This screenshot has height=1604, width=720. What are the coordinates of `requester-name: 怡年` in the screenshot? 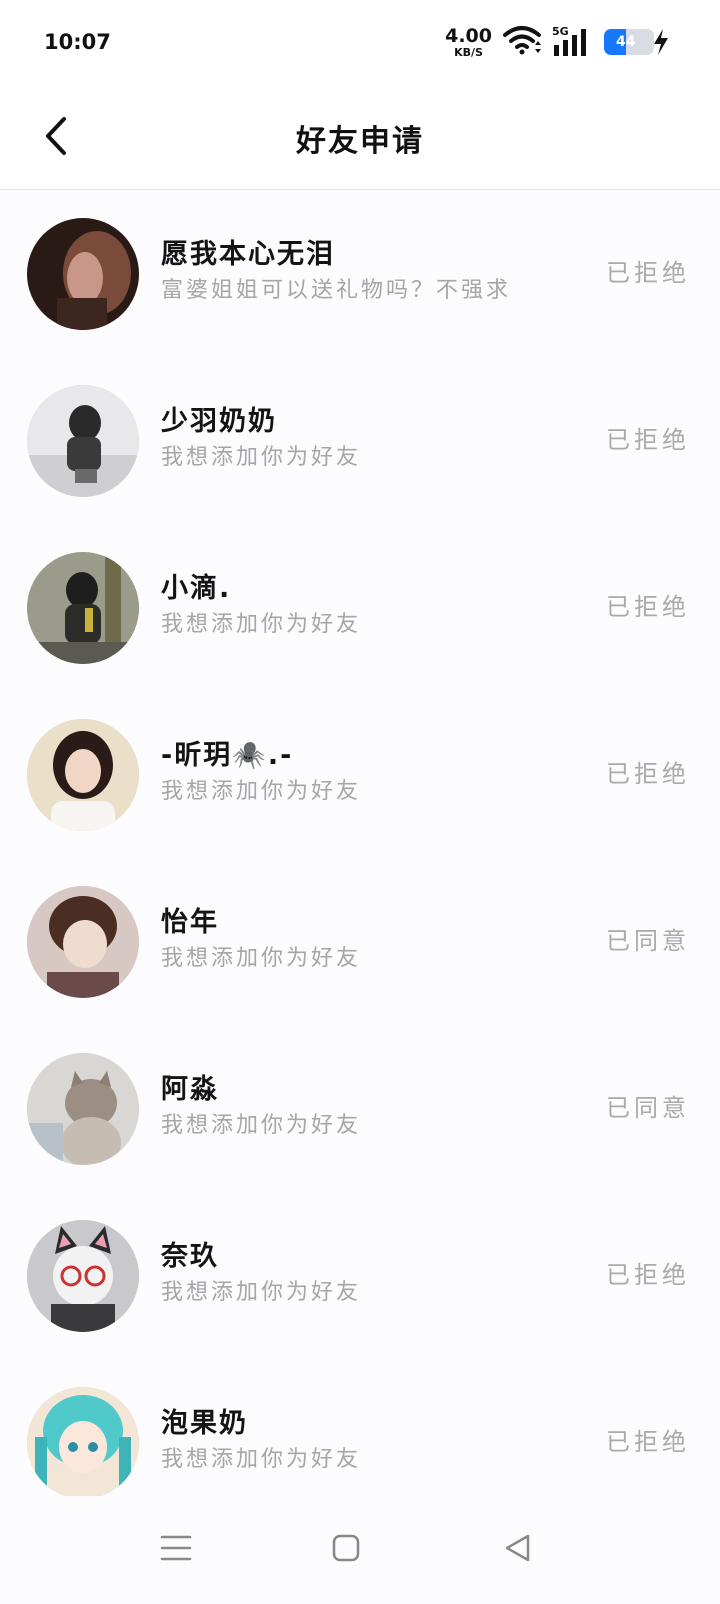 It's located at (190, 922).